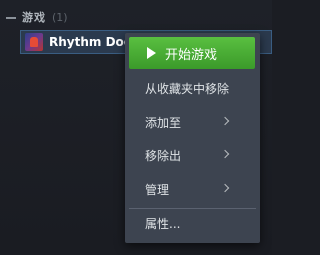 The image size is (320, 255). What do you see at coordinates (34, 17) in the screenshot?
I see `section-title: 游戏` at bounding box center [34, 17].